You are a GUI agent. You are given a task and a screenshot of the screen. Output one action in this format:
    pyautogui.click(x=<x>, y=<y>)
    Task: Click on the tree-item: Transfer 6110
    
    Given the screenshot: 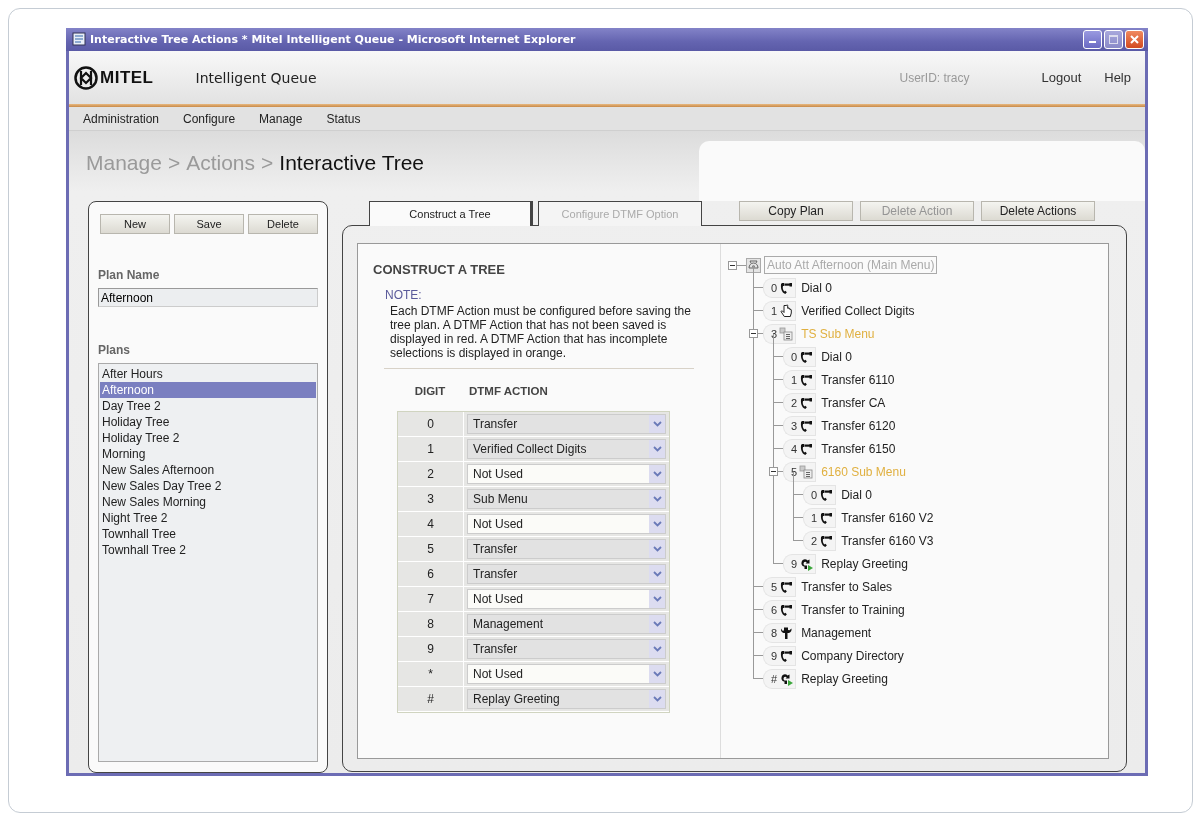 What is the action you would take?
    pyautogui.click(x=858, y=379)
    